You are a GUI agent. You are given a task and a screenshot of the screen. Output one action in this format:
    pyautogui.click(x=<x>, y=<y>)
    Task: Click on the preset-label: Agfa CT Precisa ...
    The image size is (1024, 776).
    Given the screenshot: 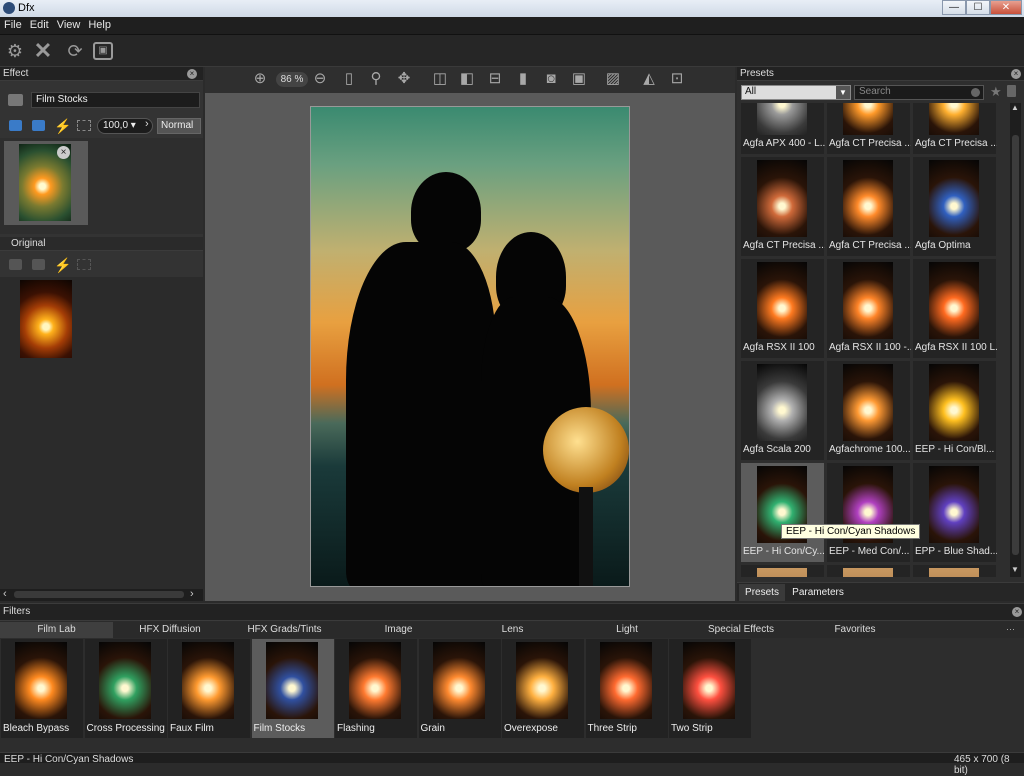 What is the action you would take?
    pyautogui.click(x=870, y=245)
    